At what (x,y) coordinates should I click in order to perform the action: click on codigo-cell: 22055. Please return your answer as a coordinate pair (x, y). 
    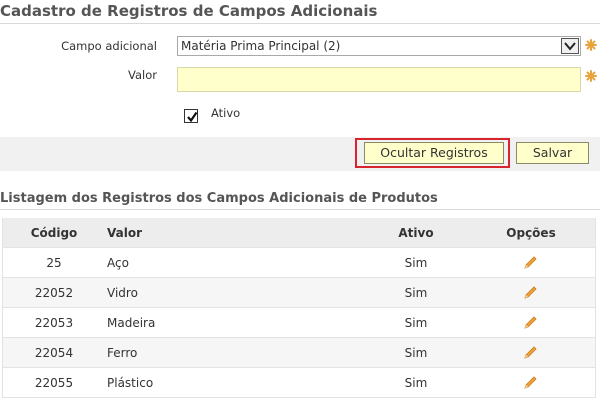
    Looking at the image, I should click on (54, 383).